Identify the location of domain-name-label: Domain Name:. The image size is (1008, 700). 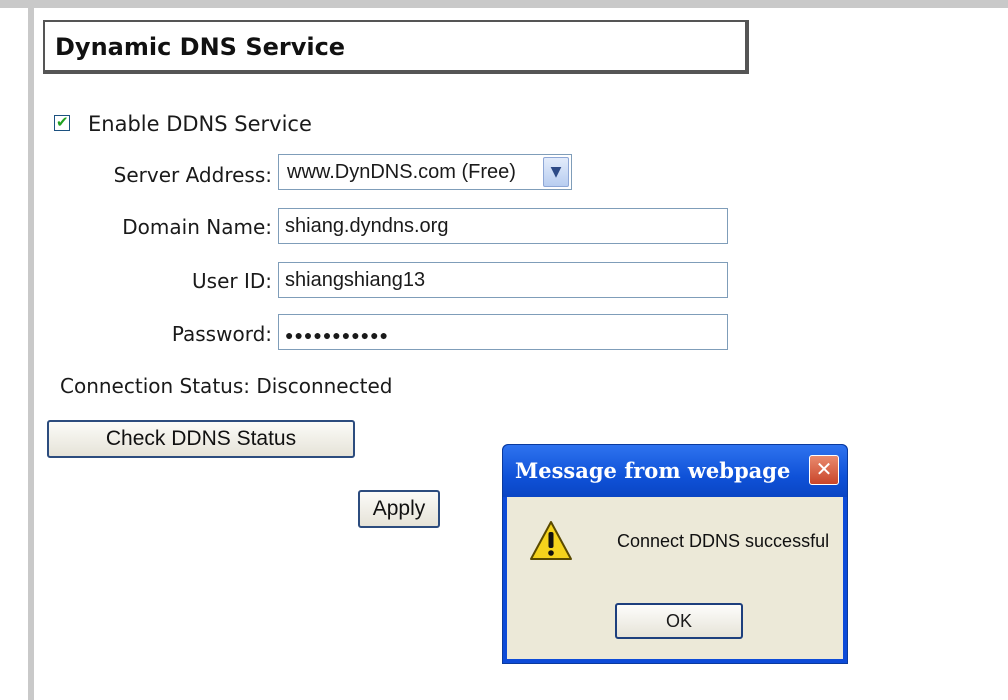
(197, 227).